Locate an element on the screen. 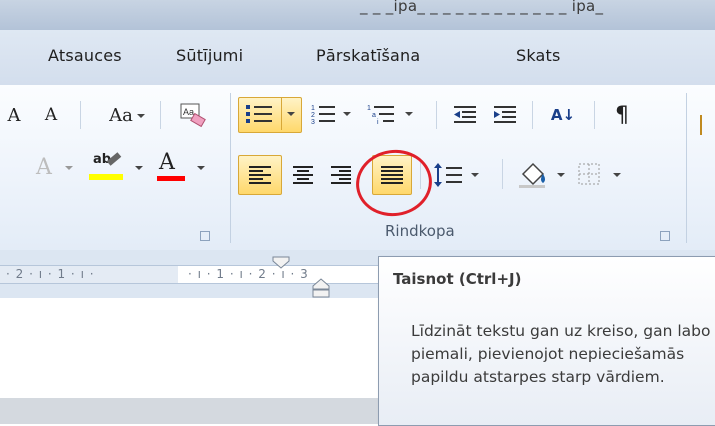 This screenshot has width=715, height=426. tab-skats: Skats is located at coordinates (538, 55).